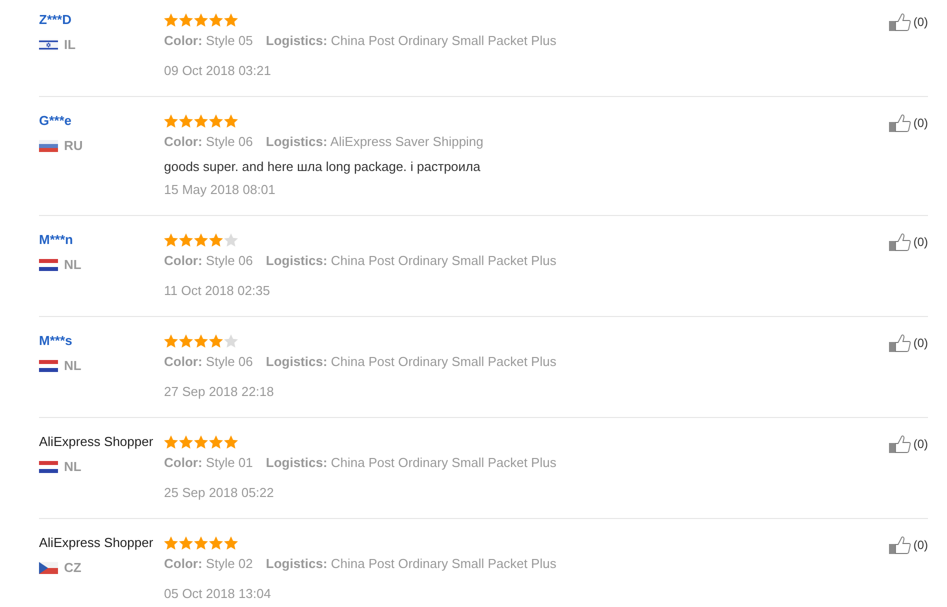 The width and height of the screenshot is (947, 607). What do you see at coordinates (208, 41) in the screenshot?
I see `attribute-text: Color: Style 05` at bounding box center [208, 41].